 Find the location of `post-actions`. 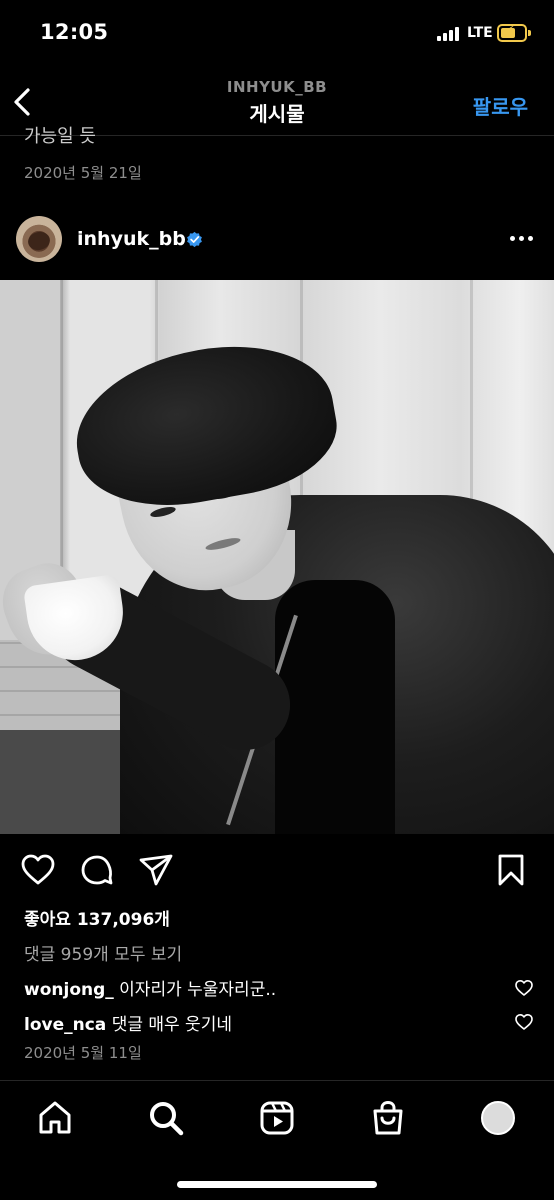

post-actions is located at coordinates (277, 872).